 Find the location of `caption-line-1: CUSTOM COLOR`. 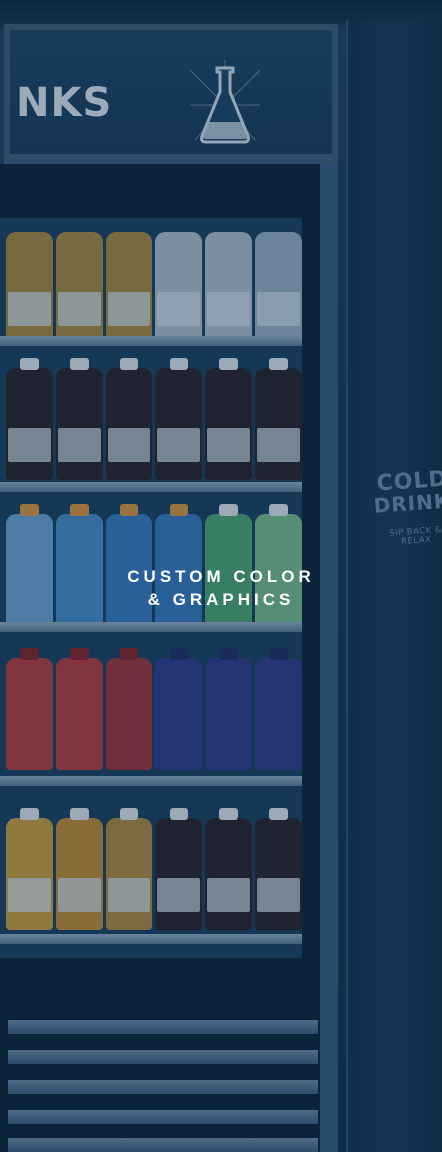

caption-line-1: CUSTOM COLOR is located at coordinates (221, 576).